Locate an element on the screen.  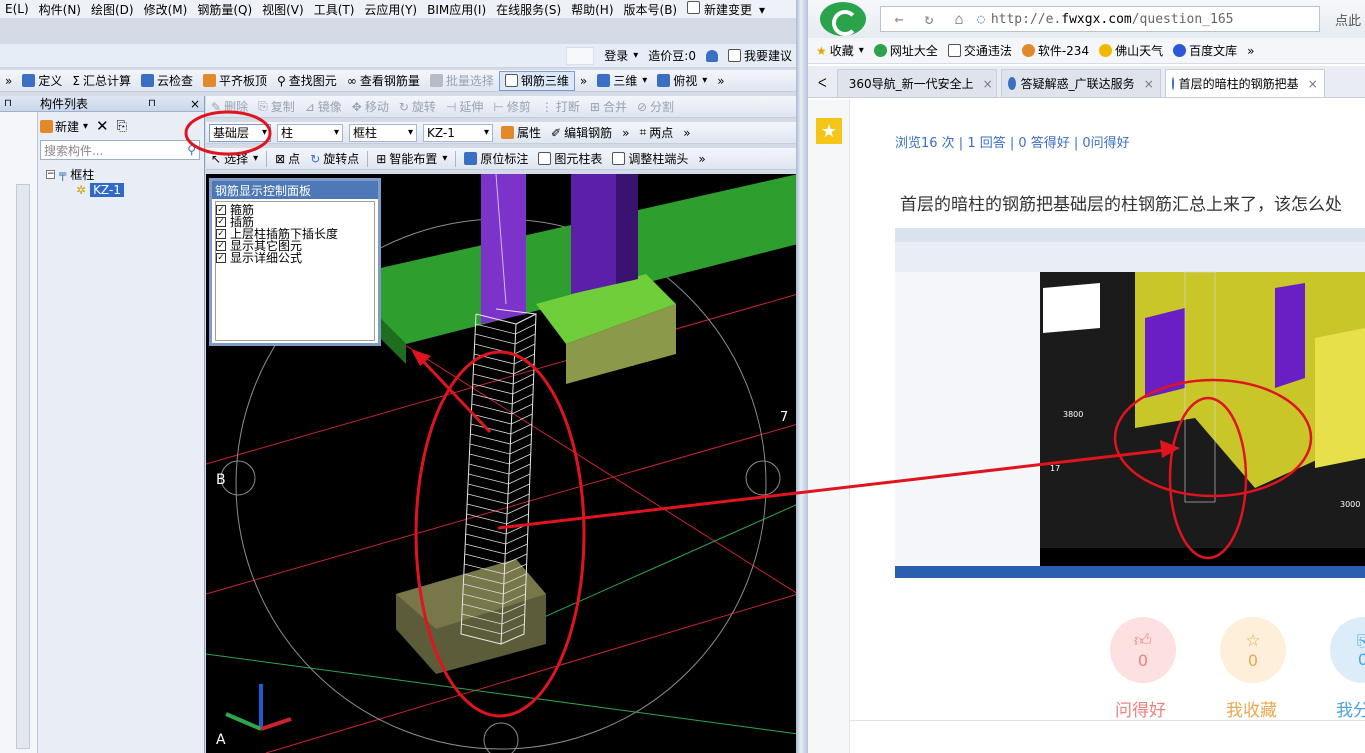
menu-help: 帮助(H) is located at coordinates (592, 9).